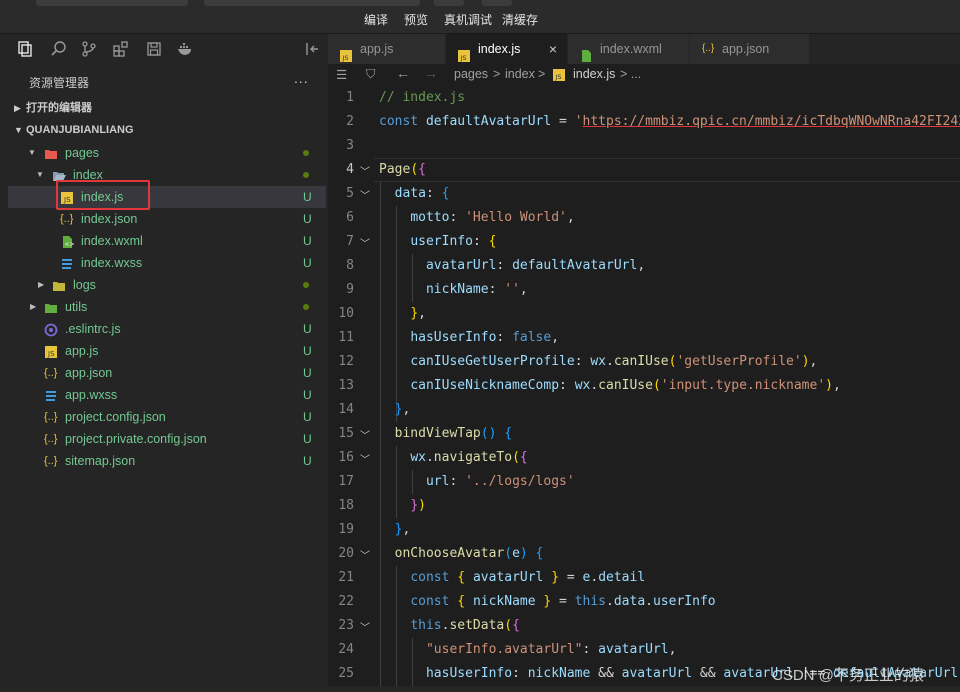 The image size is (960, 692). I want to click on tab-index-wxml: index.wxml, so click(629, 49).